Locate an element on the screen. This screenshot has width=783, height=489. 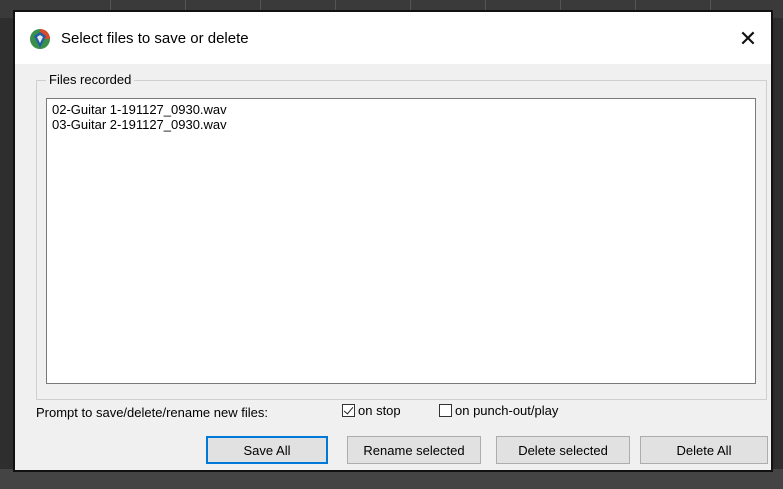
checkbox-unchecked-icon is located at coordinates (445, 410).